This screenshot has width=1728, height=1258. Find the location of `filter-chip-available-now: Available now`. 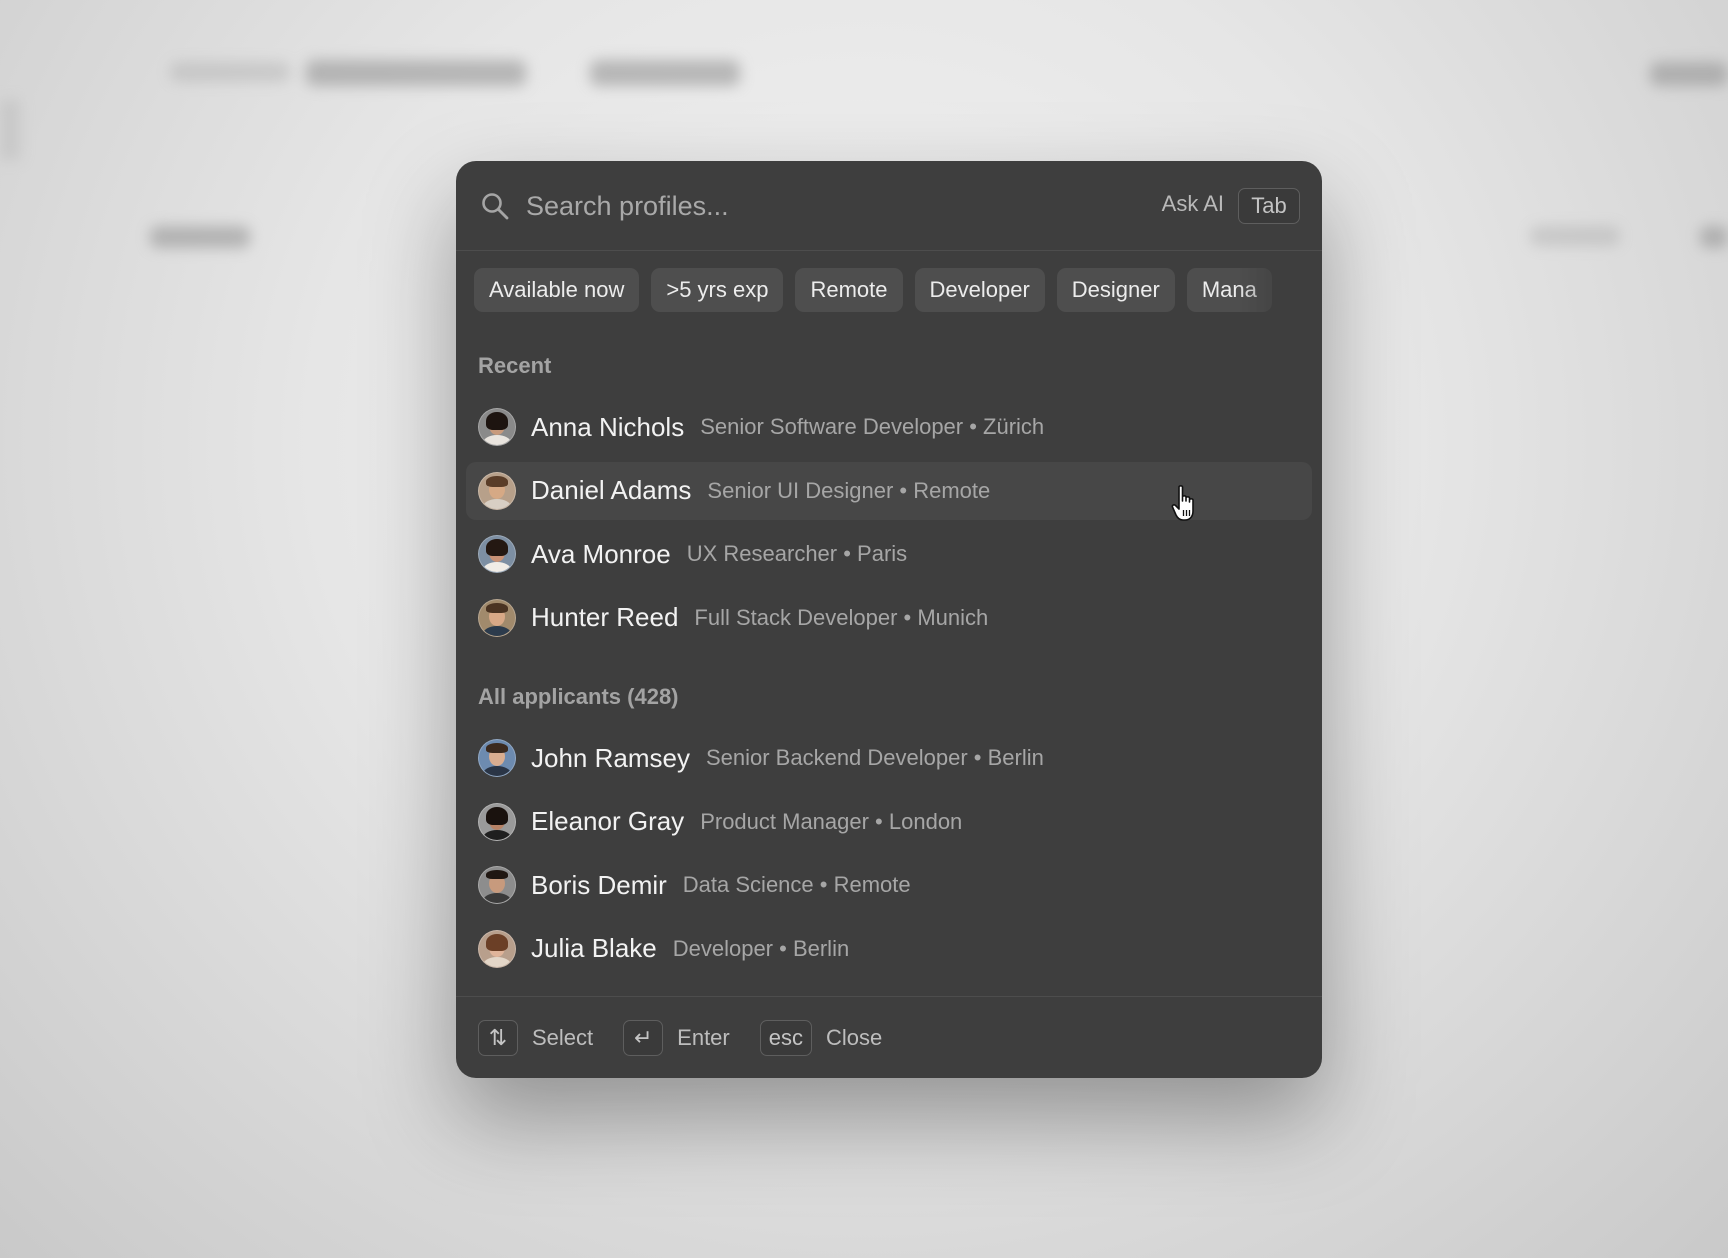

filter-chip-available-now: Available now is located at coordinates (557, 290).